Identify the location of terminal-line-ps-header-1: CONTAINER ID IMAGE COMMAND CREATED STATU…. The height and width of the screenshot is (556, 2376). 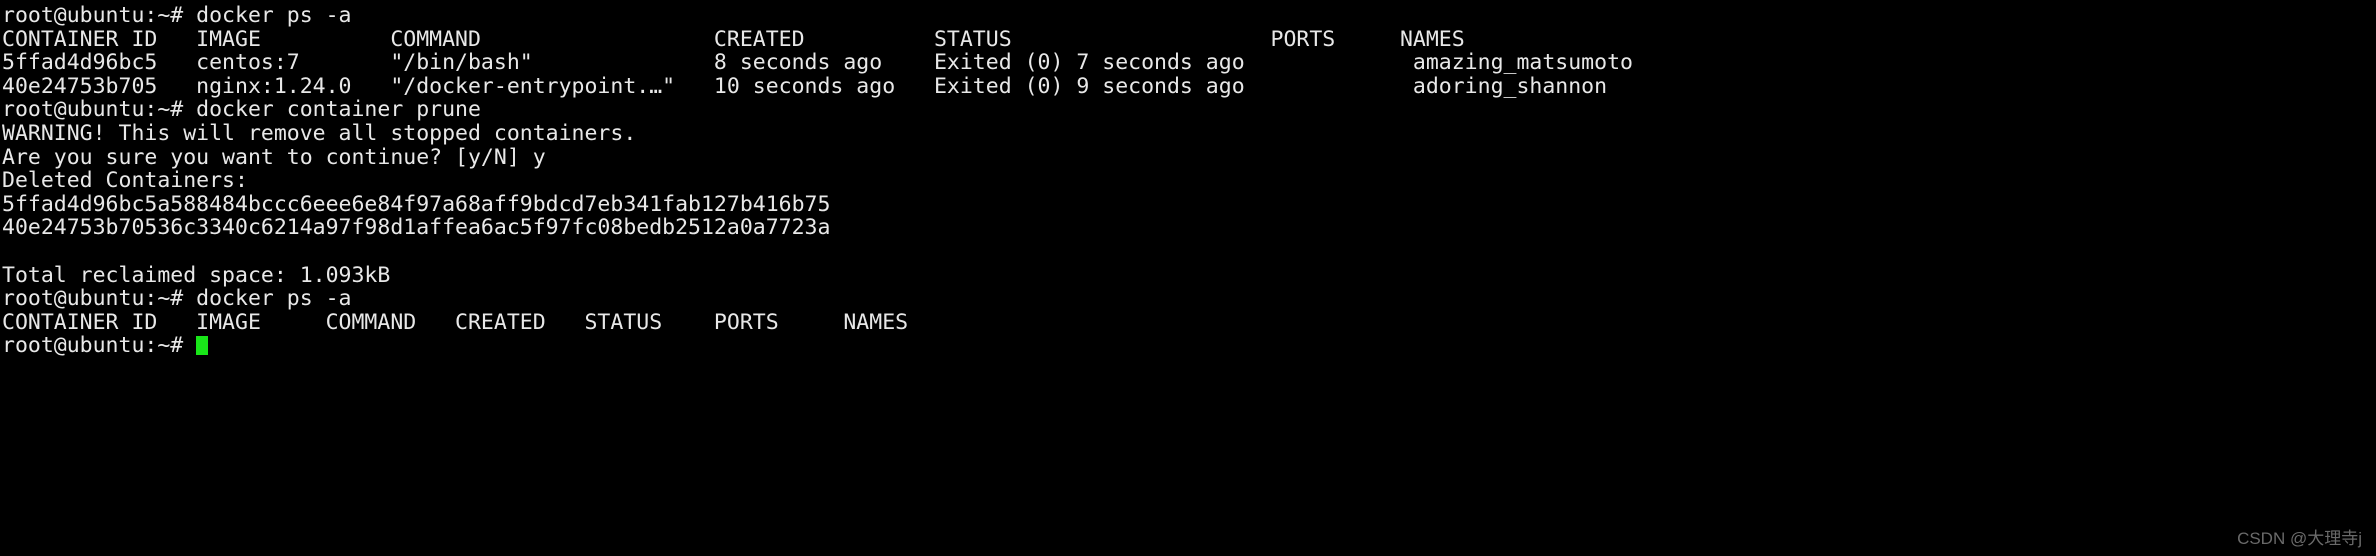
(733, 39).